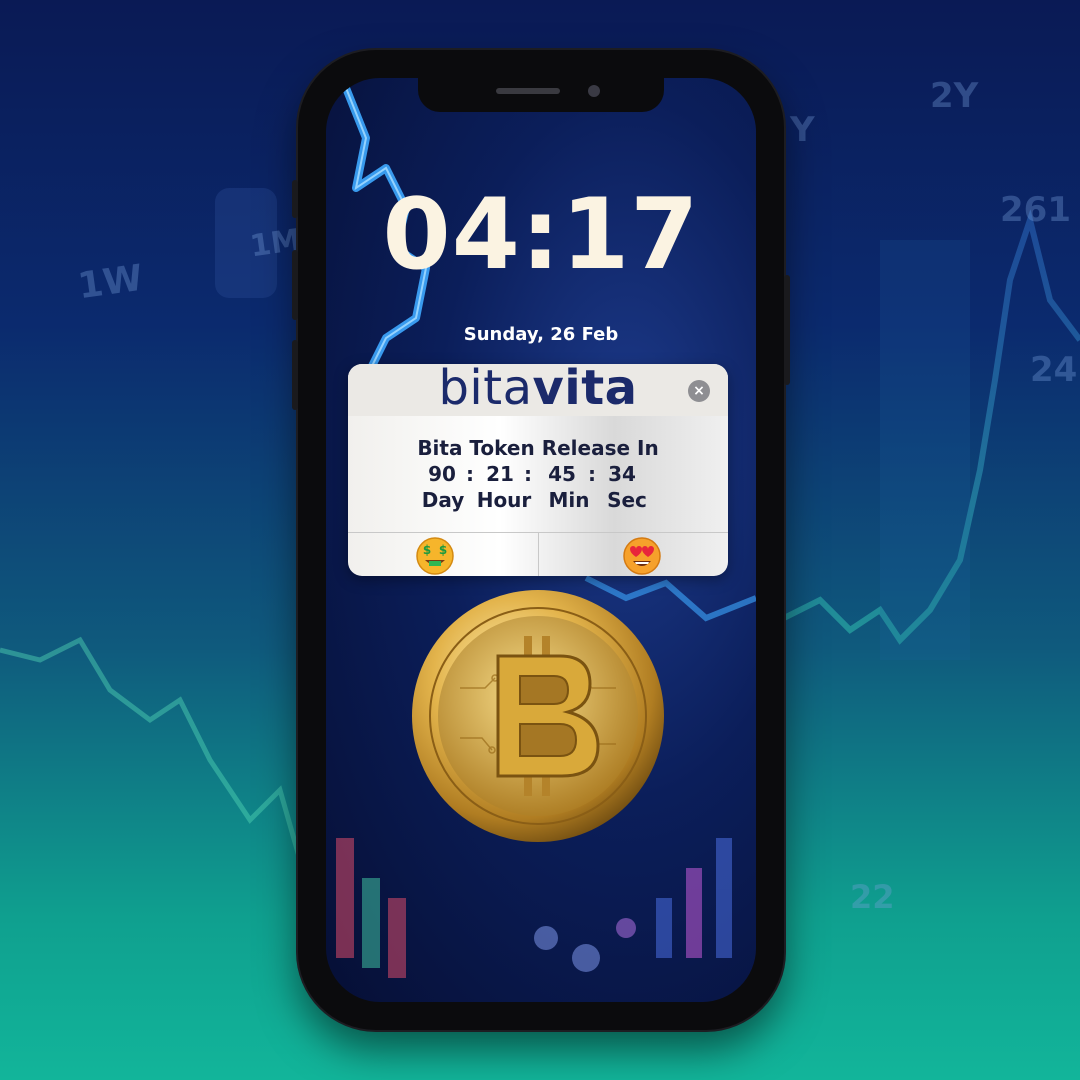  I want to click on heart-eyes-face-icon, so click(642, 556).